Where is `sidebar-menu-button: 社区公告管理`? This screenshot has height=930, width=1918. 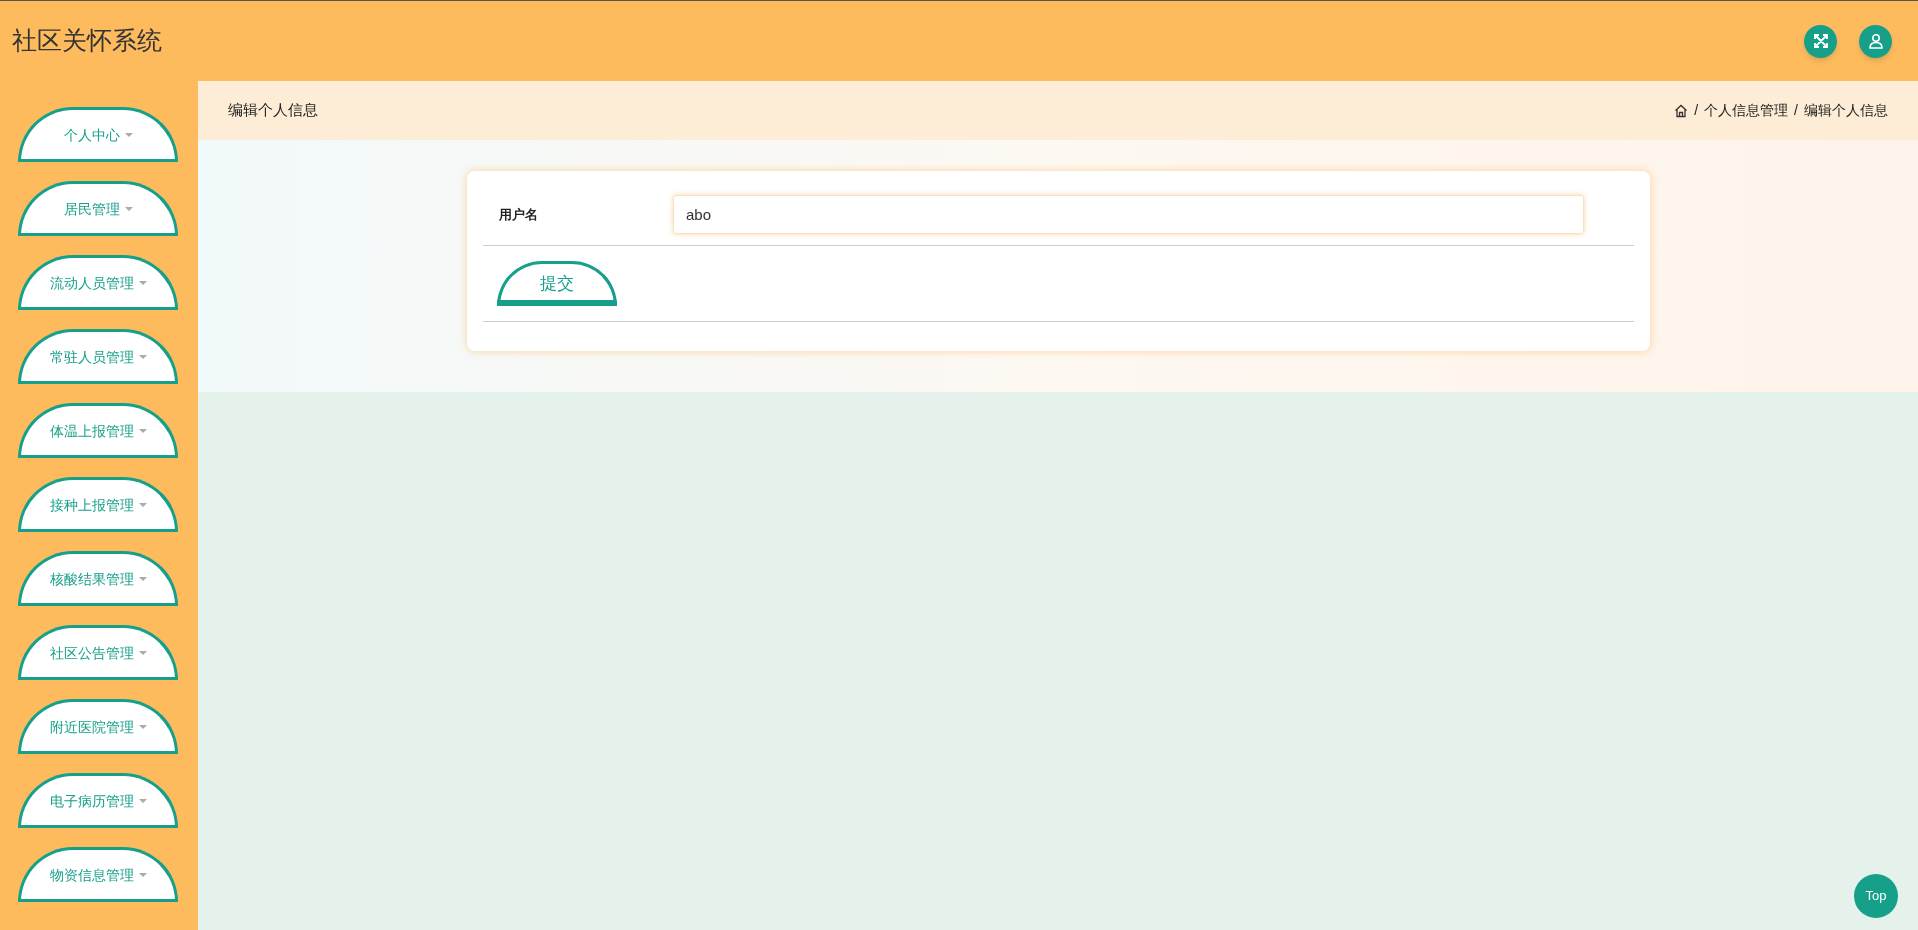
sidebar-menu-button: 社区公告管理 is located at coordinates (98, 652).